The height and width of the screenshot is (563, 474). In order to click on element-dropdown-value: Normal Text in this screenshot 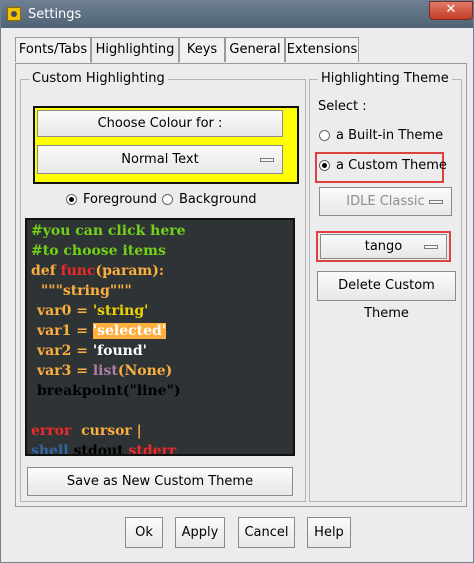, I will do `click(160, 159)`.